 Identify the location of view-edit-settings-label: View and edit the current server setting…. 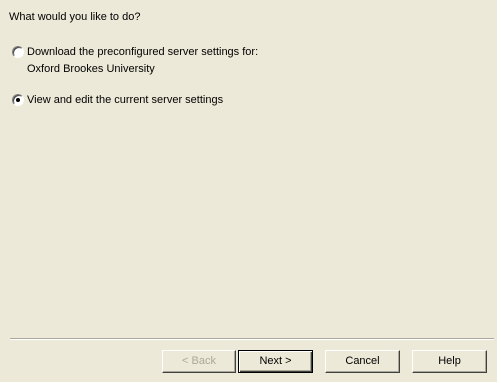
(125, 100).